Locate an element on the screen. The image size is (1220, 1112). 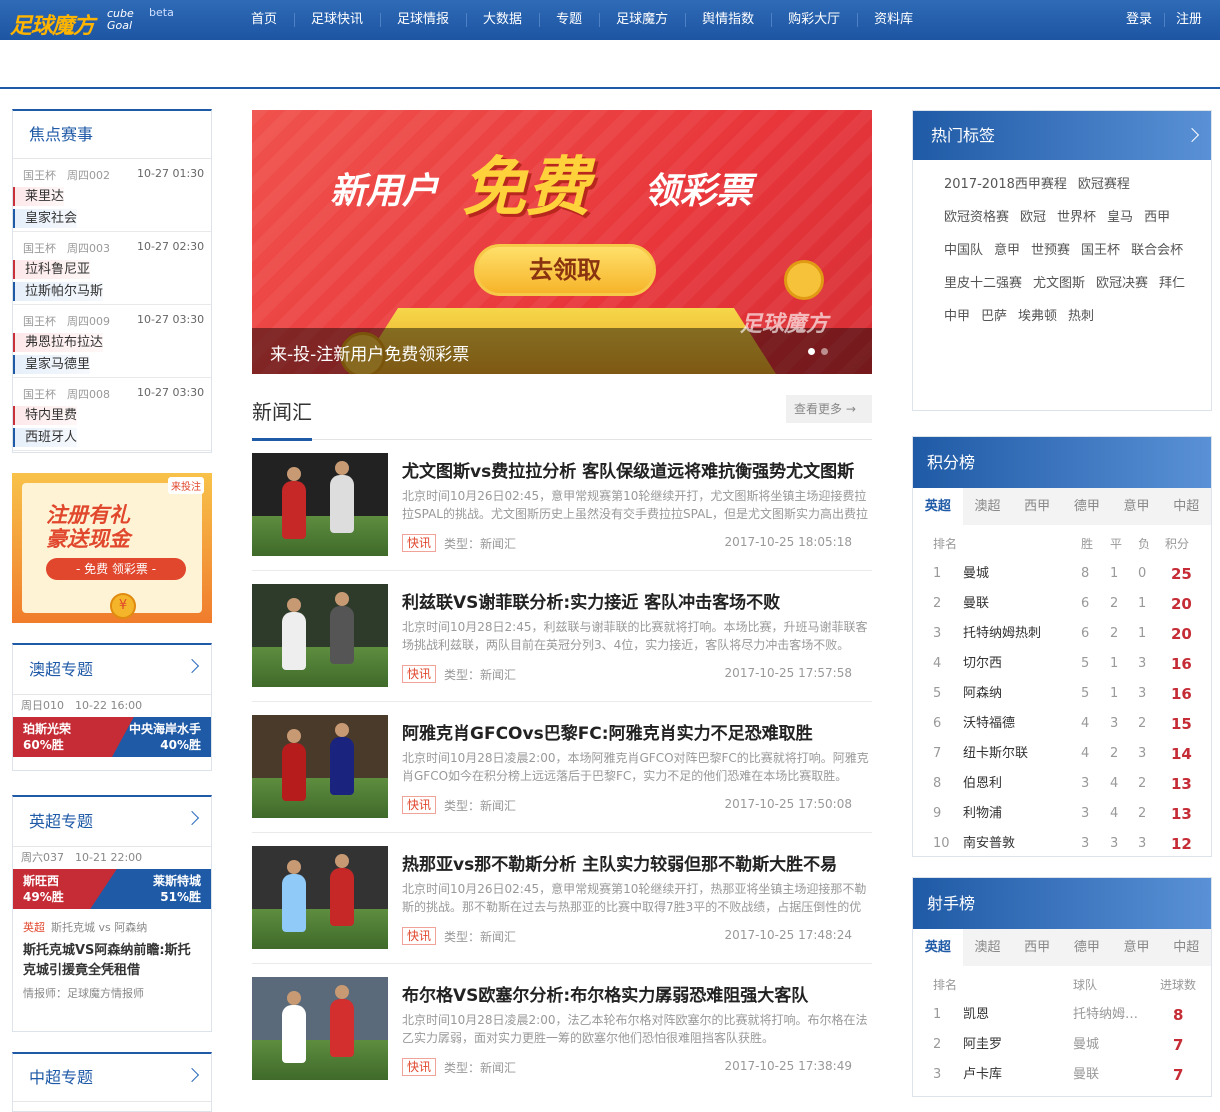
hot-tag: 皇马 is located at coordinates (1120, 218).